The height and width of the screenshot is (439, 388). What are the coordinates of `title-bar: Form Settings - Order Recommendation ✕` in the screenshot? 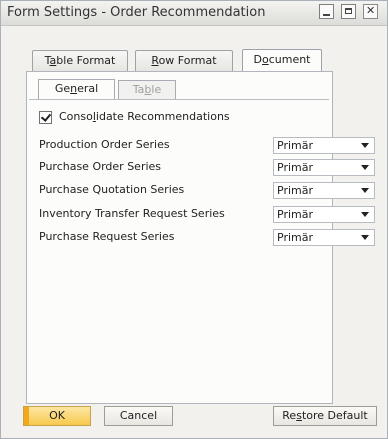 It's located at (194, 13).